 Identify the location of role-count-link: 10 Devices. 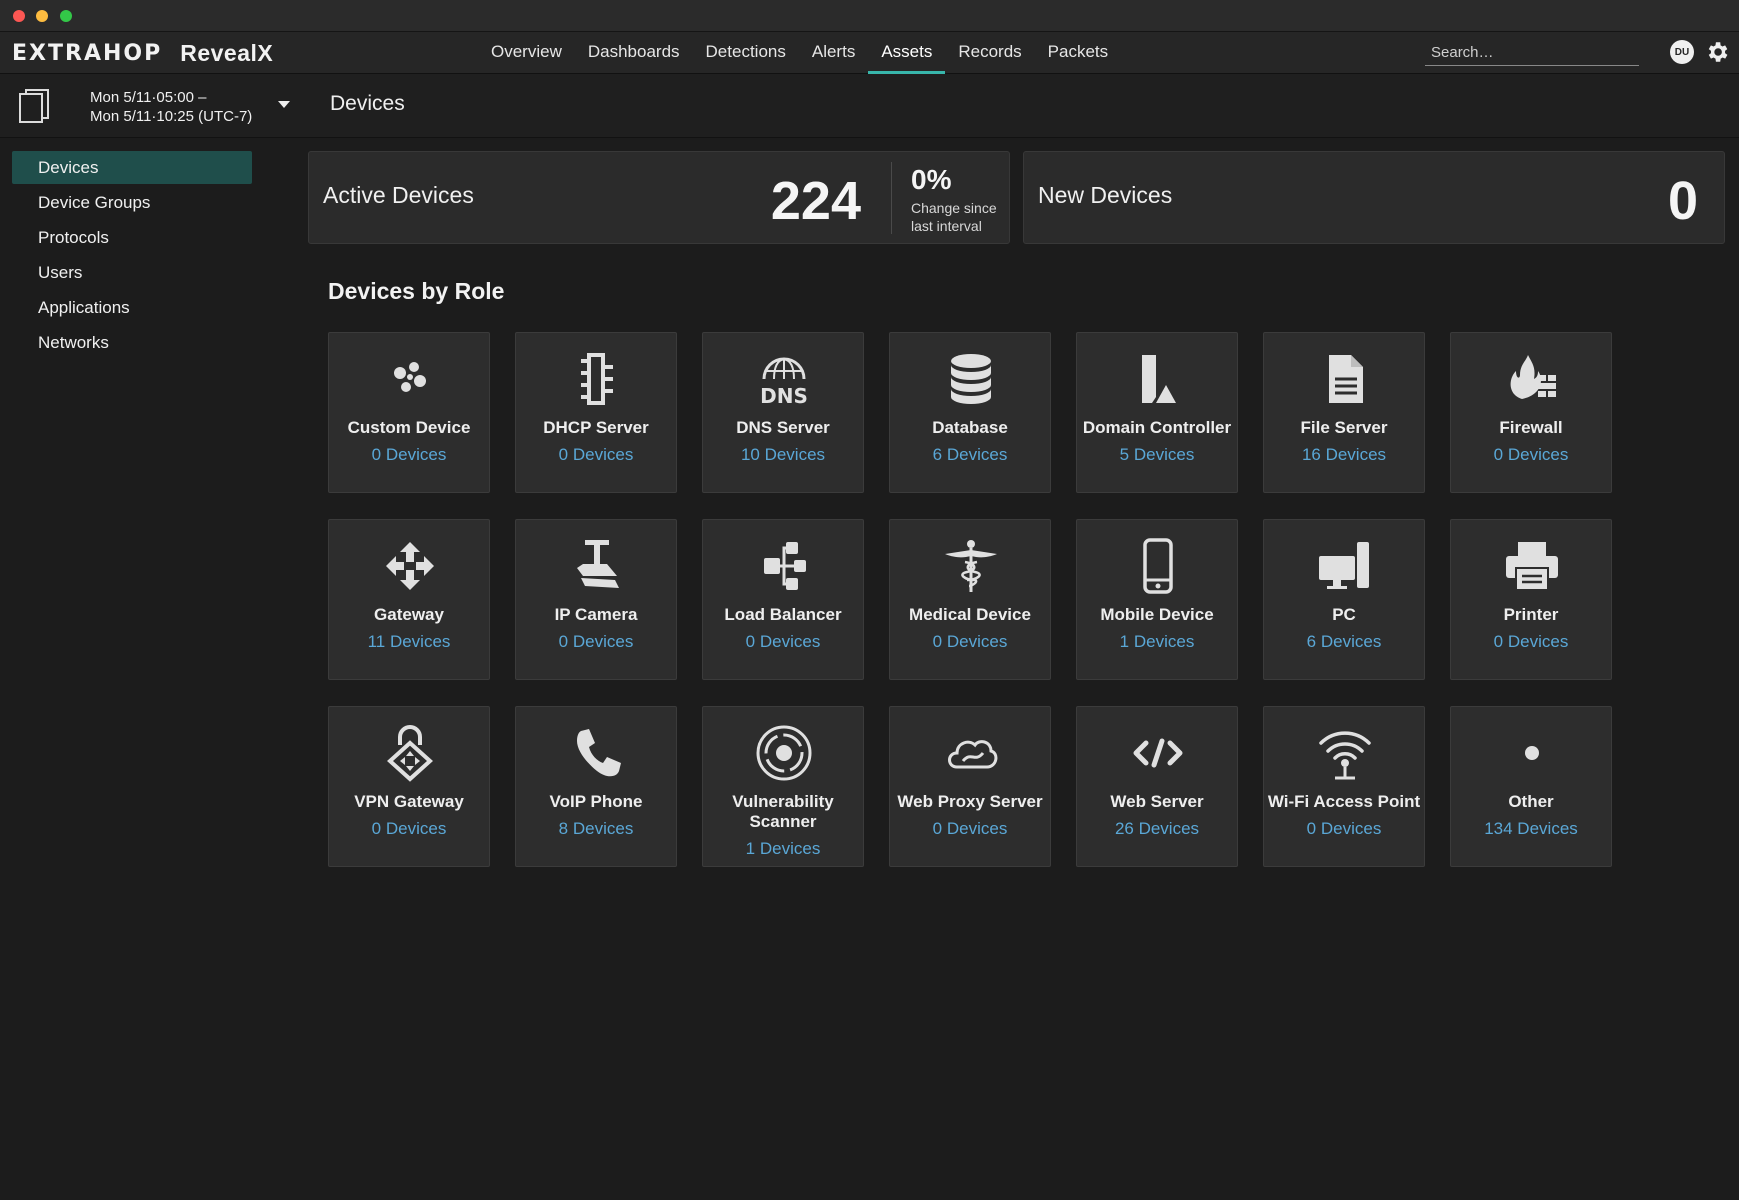
(783, 455).